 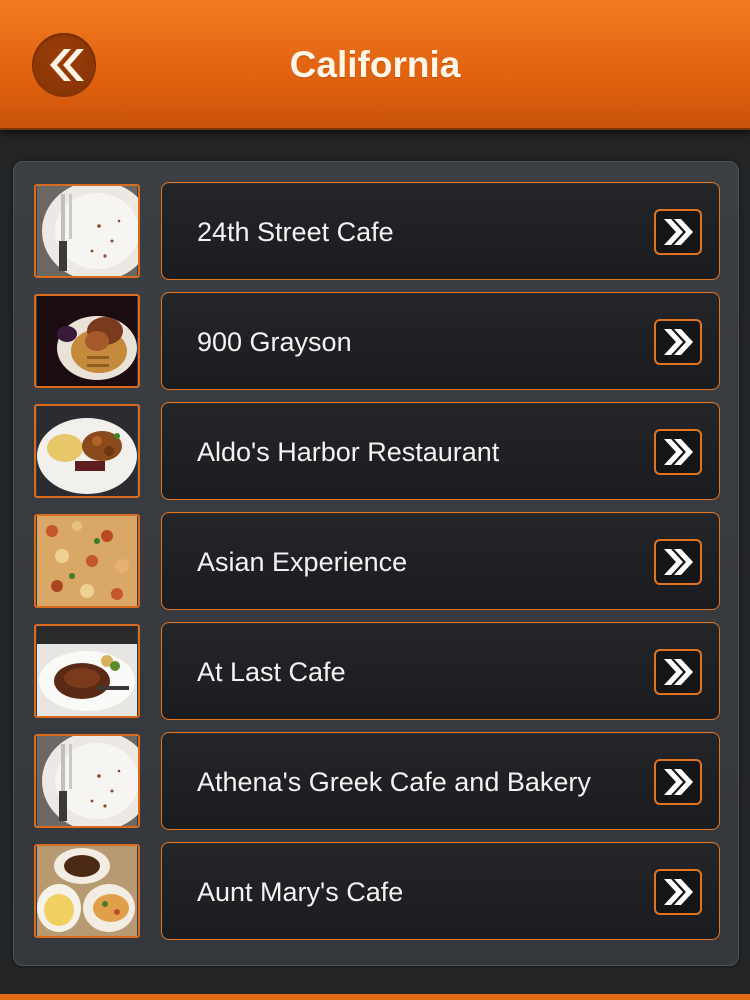 What do you see at coordinates (67, 65) in the screenshot?
I see `double-chevron-left-icon` at bounding box center [67, 65].